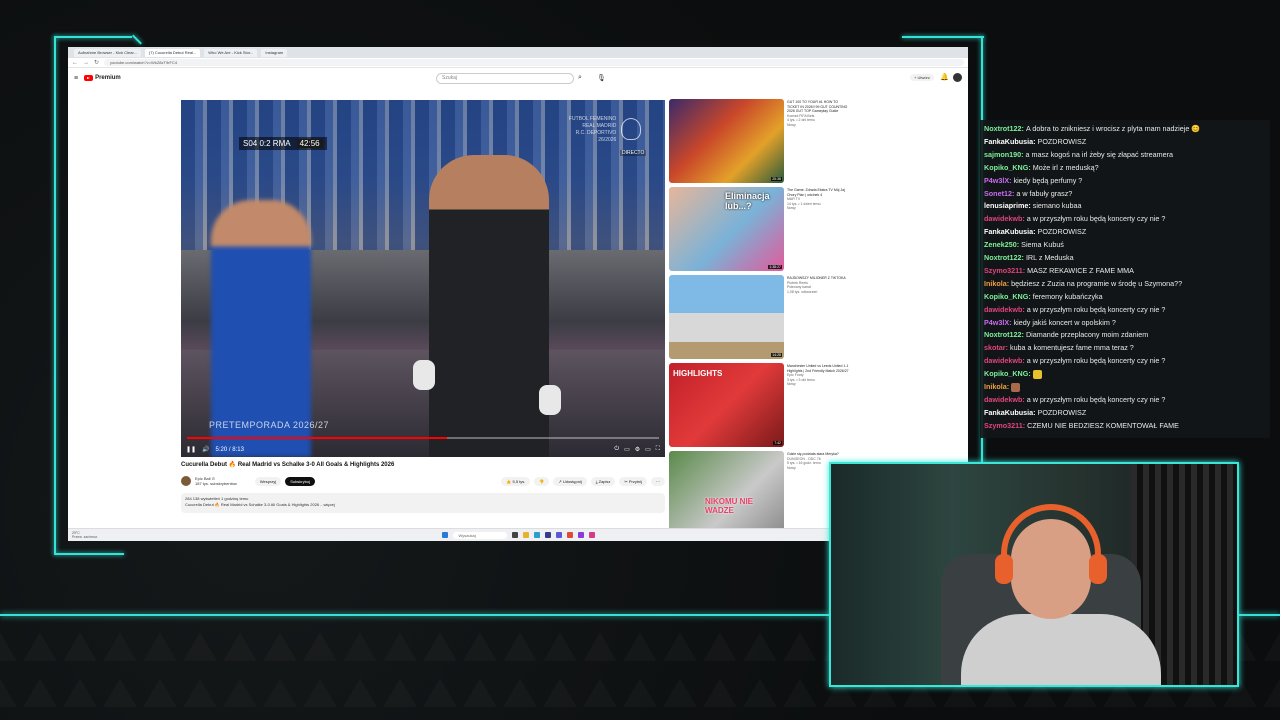  I want to click on volume-icon: 🔊, so click(205, 449).